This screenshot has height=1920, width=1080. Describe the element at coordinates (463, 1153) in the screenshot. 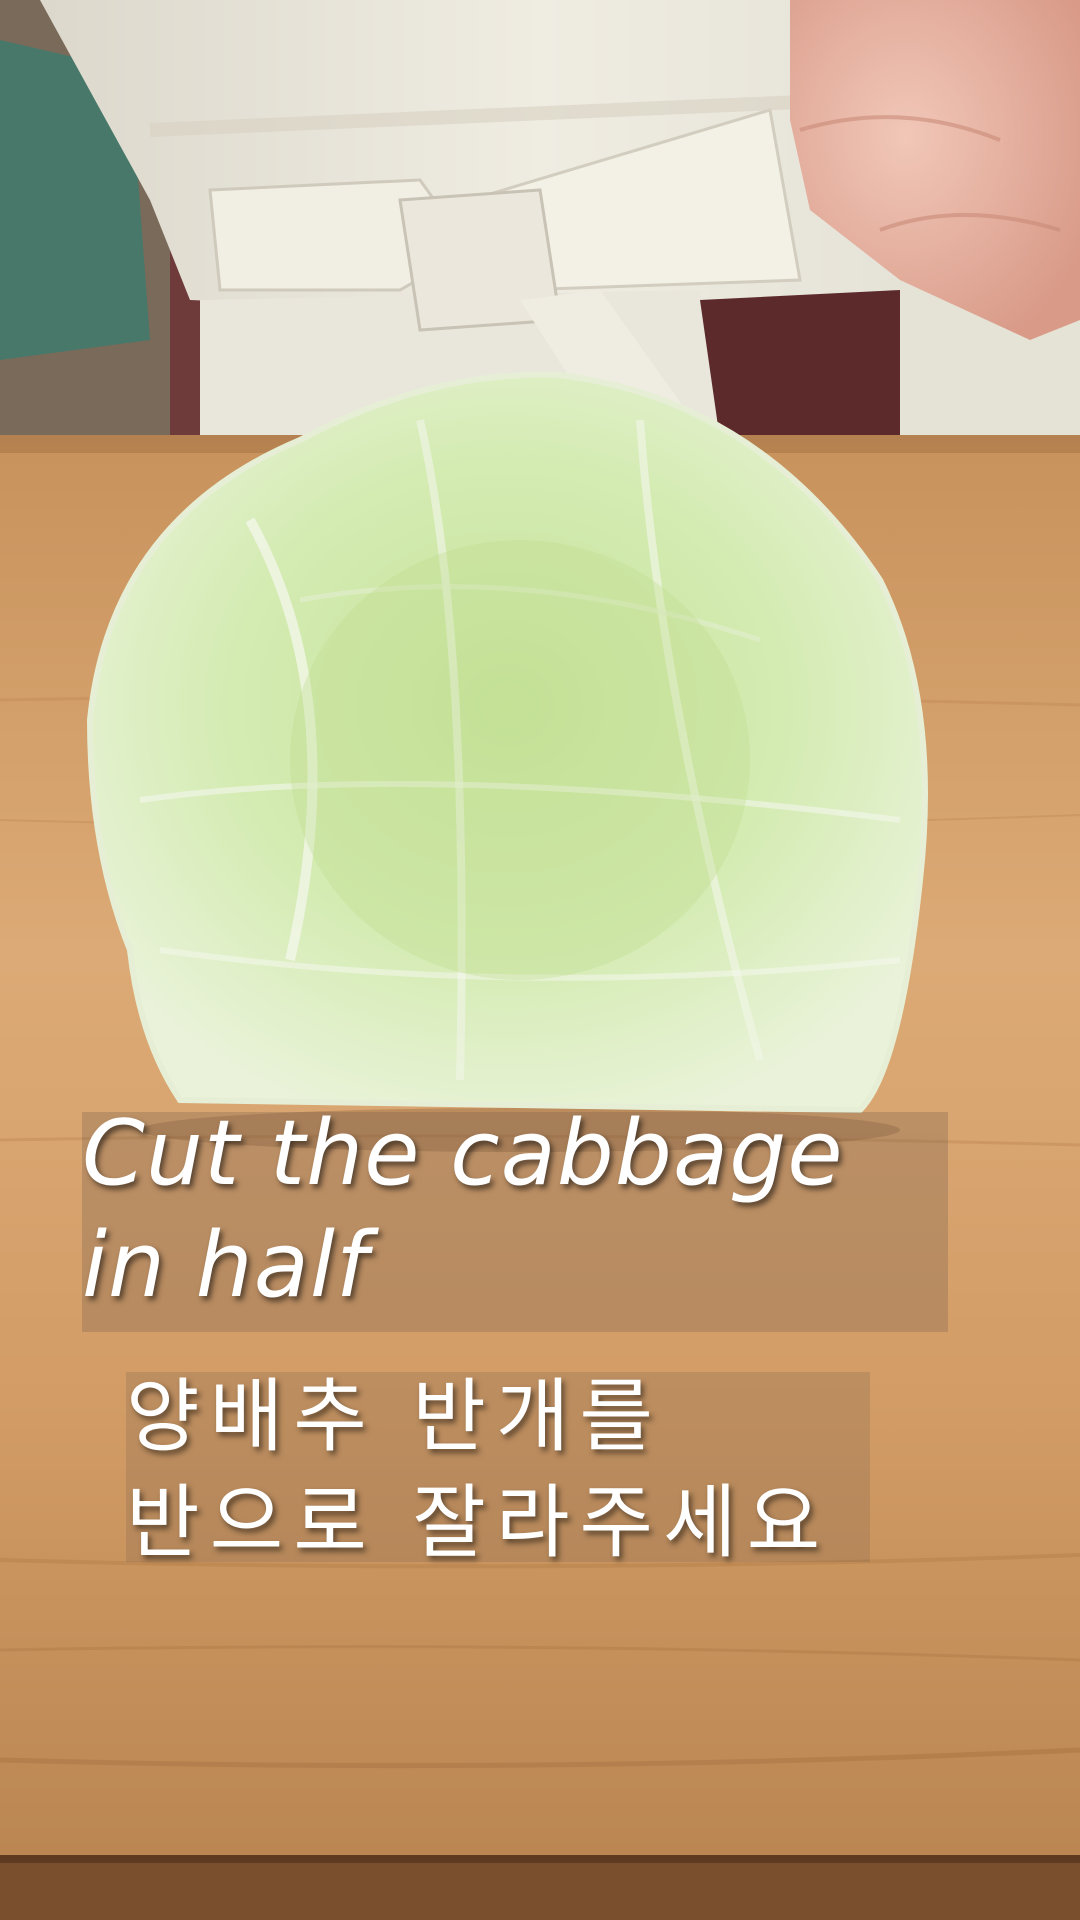

I see `english-caption-line-1: Cut the cabbage` at that location.